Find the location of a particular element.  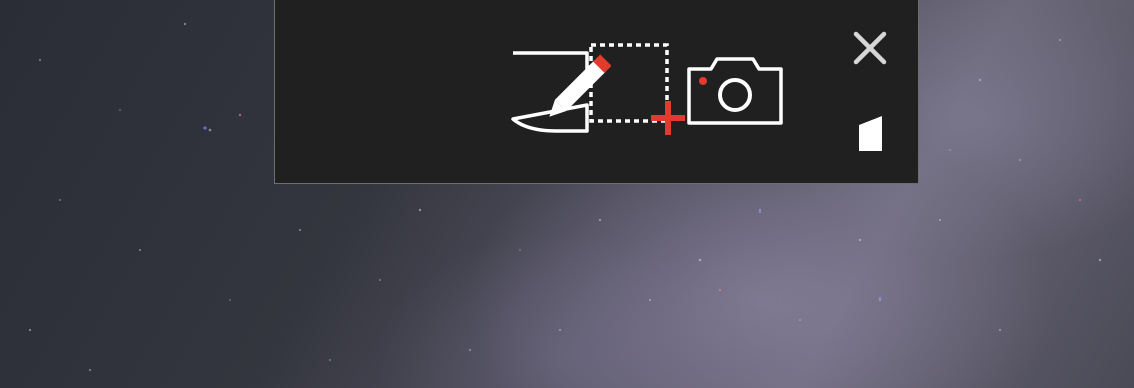

sketch-pen-icon is located at coordinates (561, 92).